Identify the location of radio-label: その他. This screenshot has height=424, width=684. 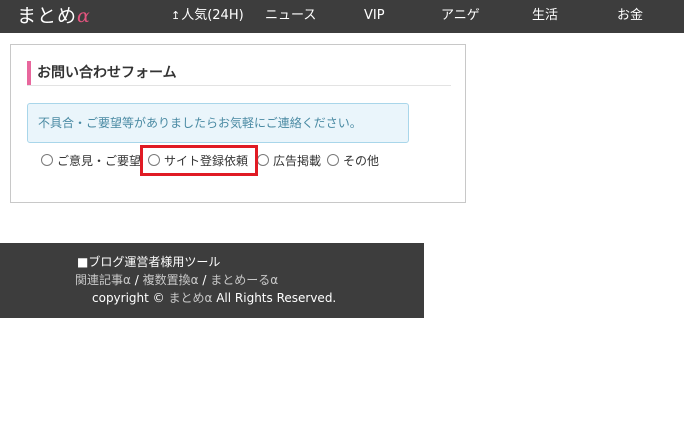
(361, 161).